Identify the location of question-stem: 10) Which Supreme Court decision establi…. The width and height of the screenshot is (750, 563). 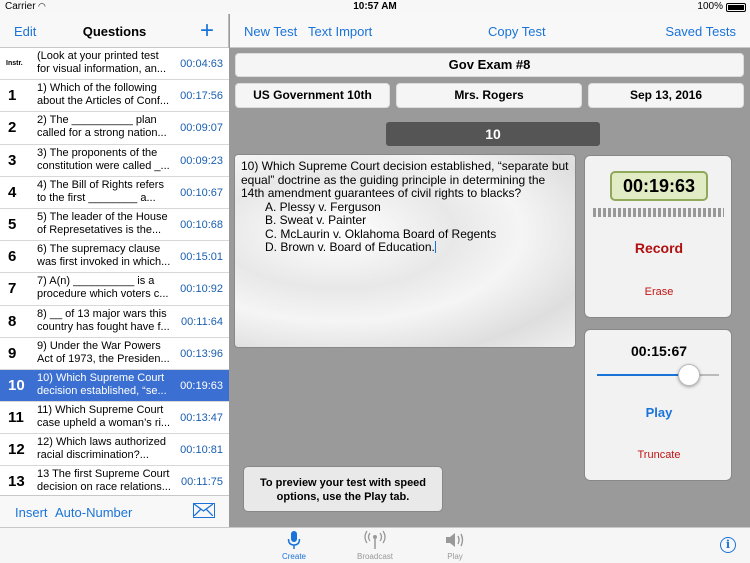
(405, 179).